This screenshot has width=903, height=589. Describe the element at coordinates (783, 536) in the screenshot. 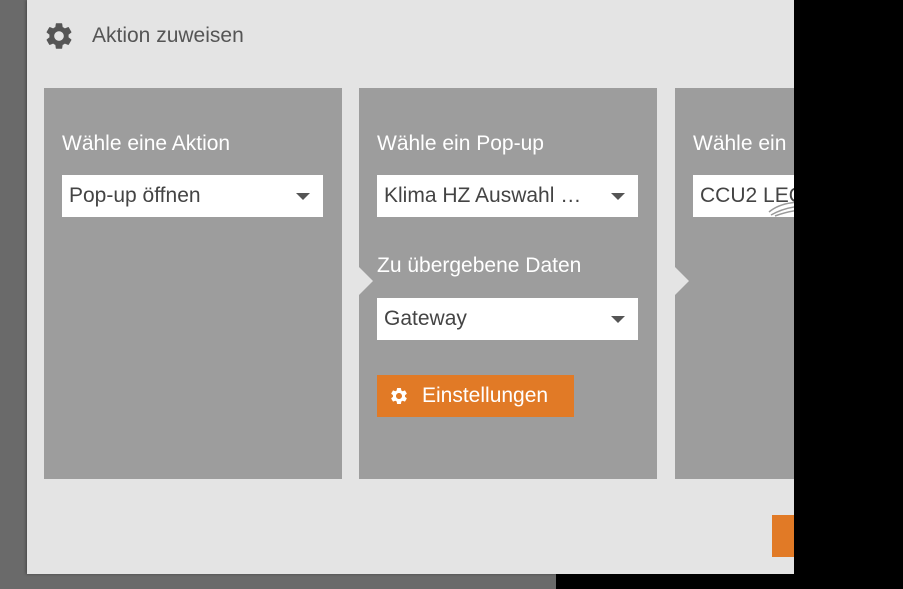

I see `confirm-button` at that location.